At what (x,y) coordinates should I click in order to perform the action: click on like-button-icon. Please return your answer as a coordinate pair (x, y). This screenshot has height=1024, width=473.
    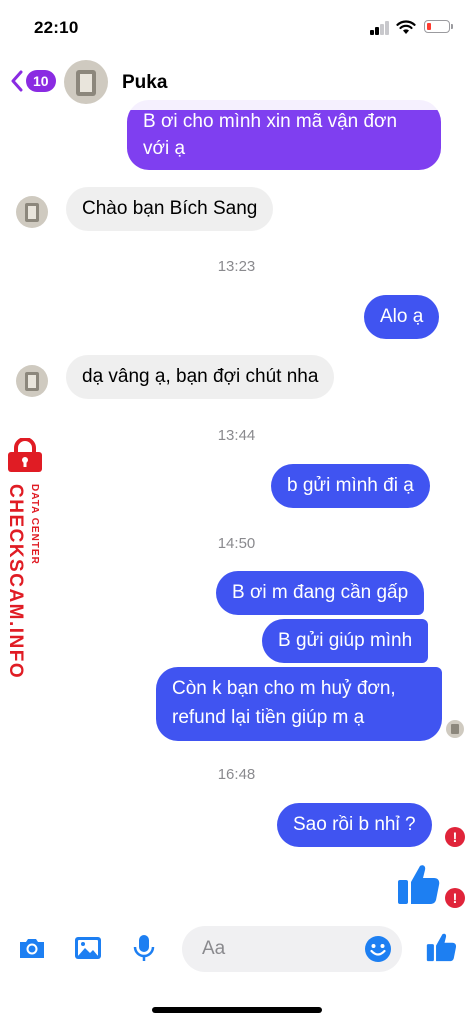
    Looking at the image, I should click on (441, 947).